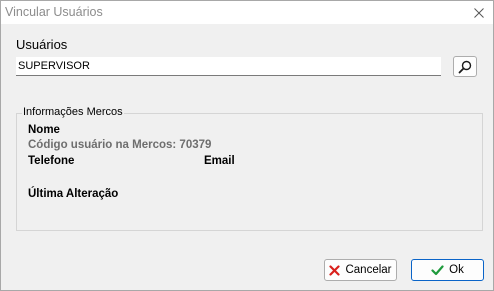 This screenshot has height=291, width=494. I want to click on x-icon, so click(335, 270).